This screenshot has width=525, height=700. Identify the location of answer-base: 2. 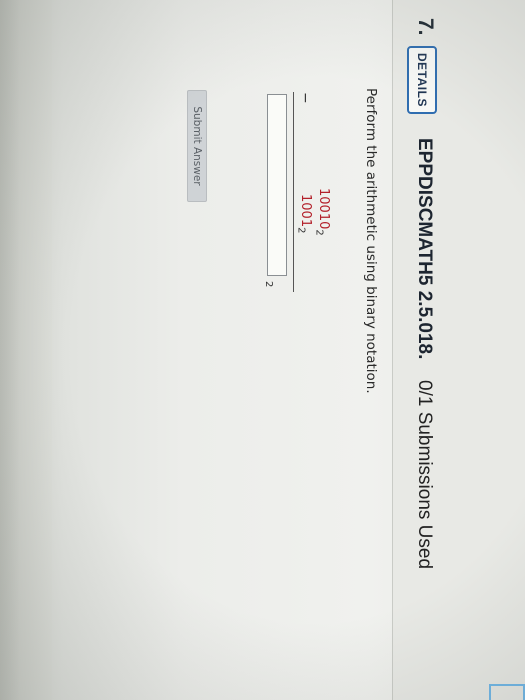
(268, 284).